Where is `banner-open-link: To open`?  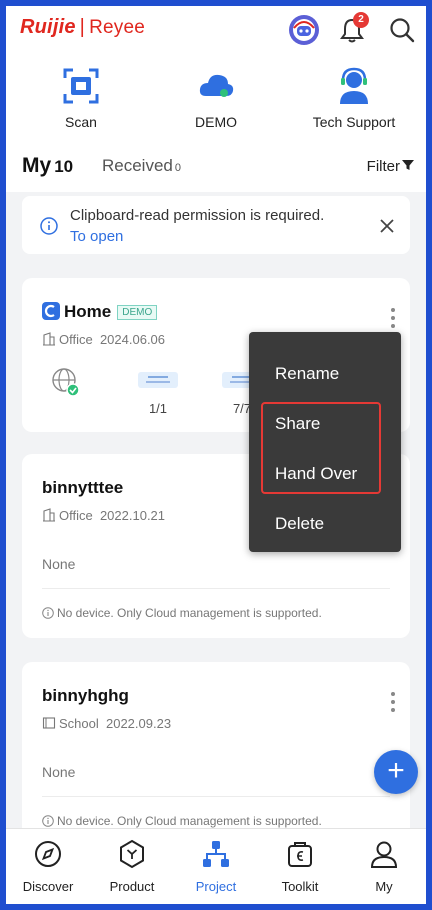 banner-open-link: To open is located at coordinates (96, 236).